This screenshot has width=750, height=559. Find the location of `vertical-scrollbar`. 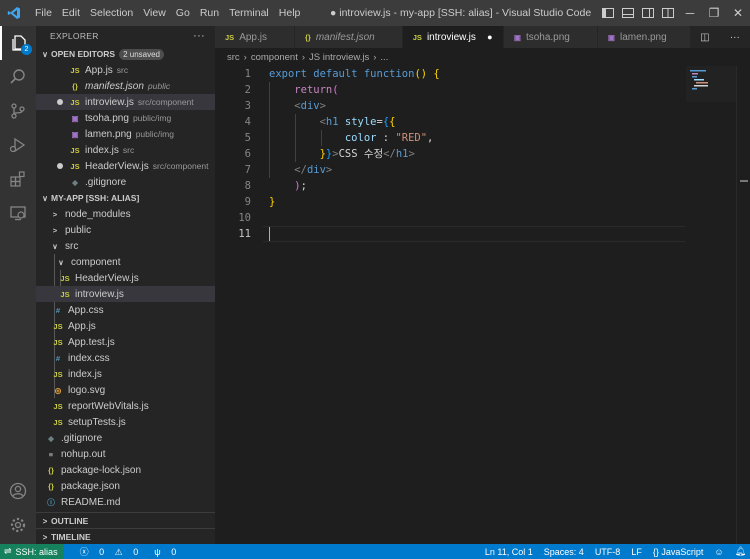

vertical-scrollbar is located at coordinates (743, 305).